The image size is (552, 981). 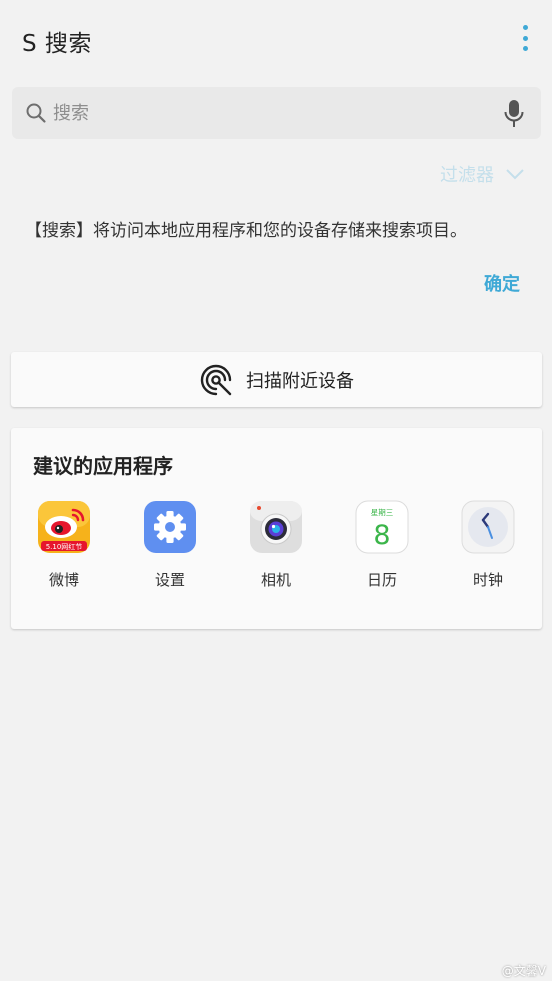 I want to click on microphone-icon, so click(x=514, y=114).